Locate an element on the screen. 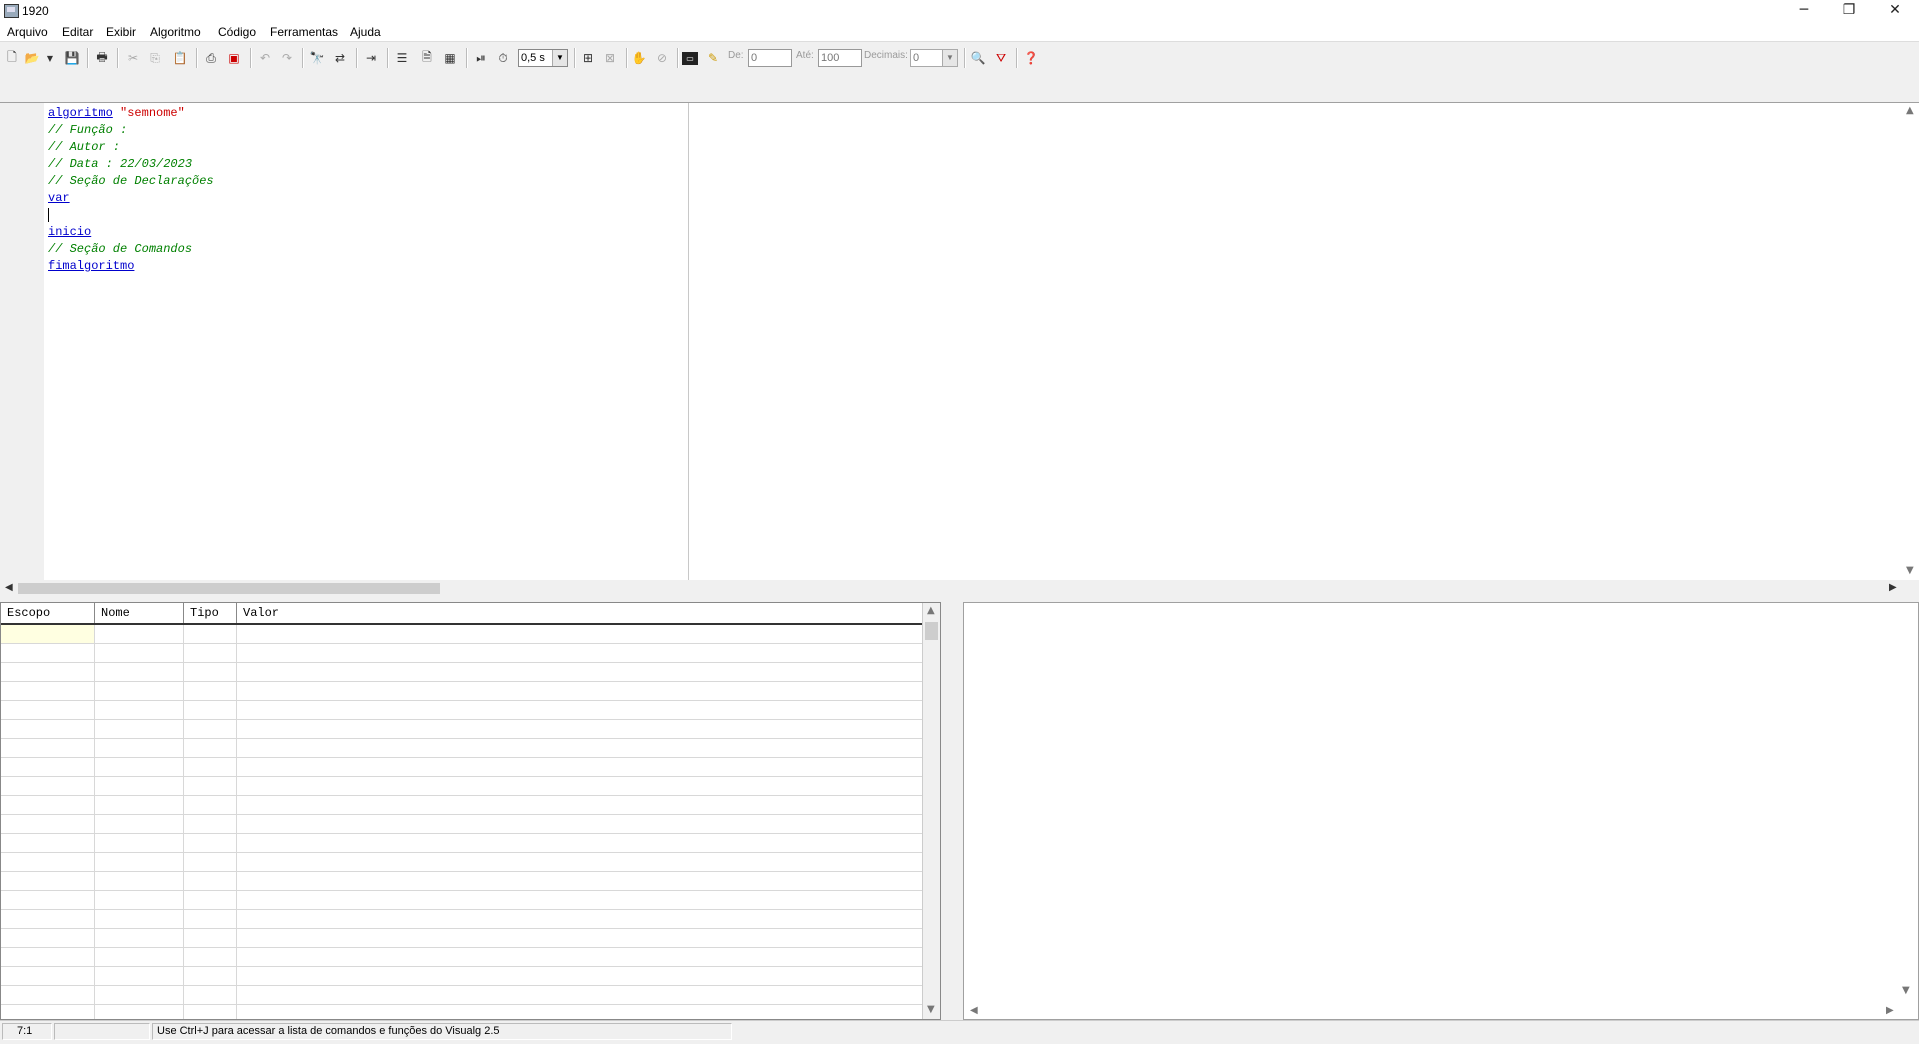 The image size is (1919, 1044). column-header-tipo: Tipo is located at coordinates (210, 613).